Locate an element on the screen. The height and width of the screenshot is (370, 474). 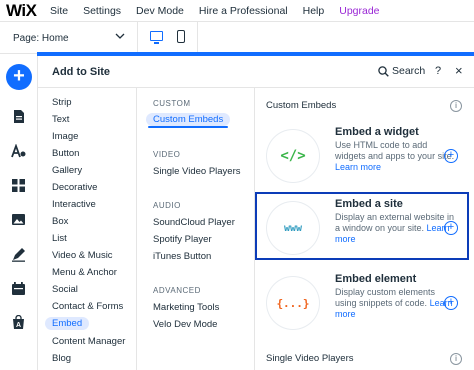
menu-help: Help is located at coordinates (314, 11).